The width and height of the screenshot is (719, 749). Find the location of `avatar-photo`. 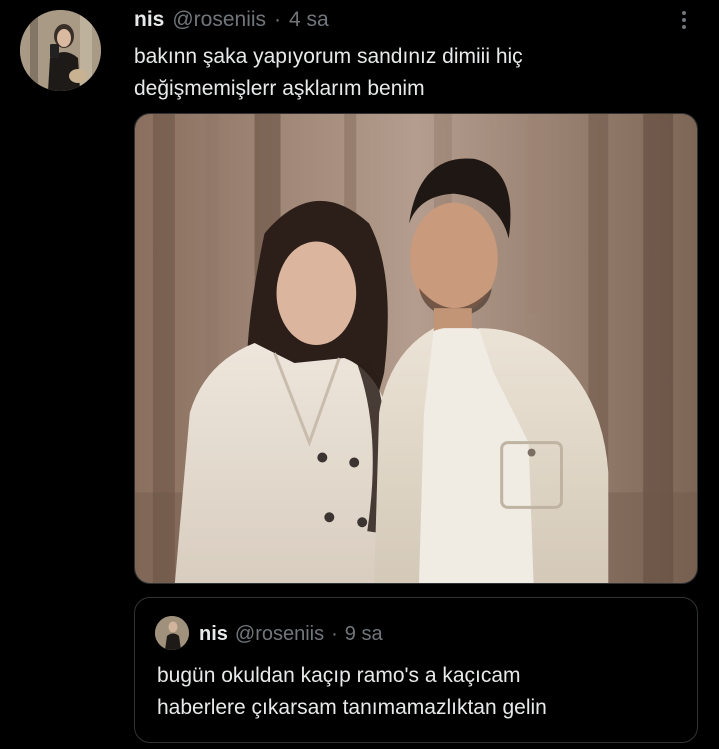

avatar-photo is located at coordinates (60, 50).